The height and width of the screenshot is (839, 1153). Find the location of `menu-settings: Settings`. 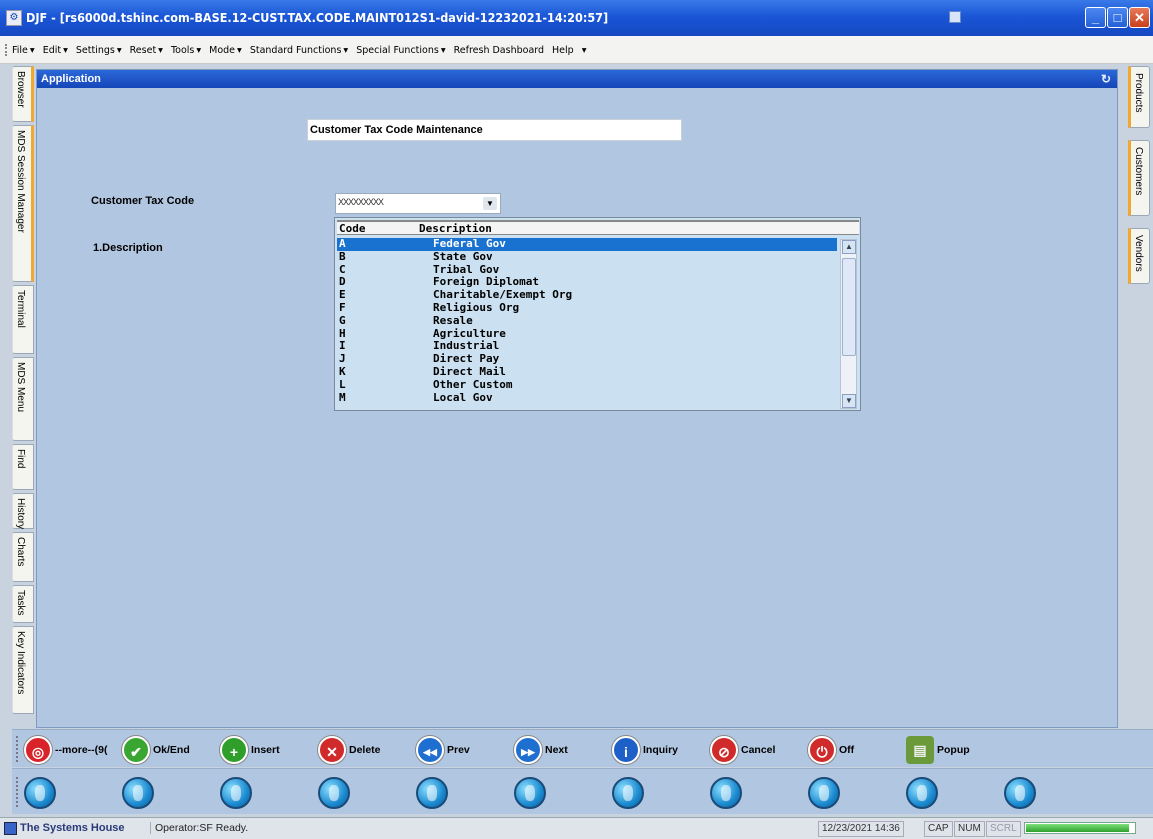

menu-settings: Settings is located at coordinates (95, 50).